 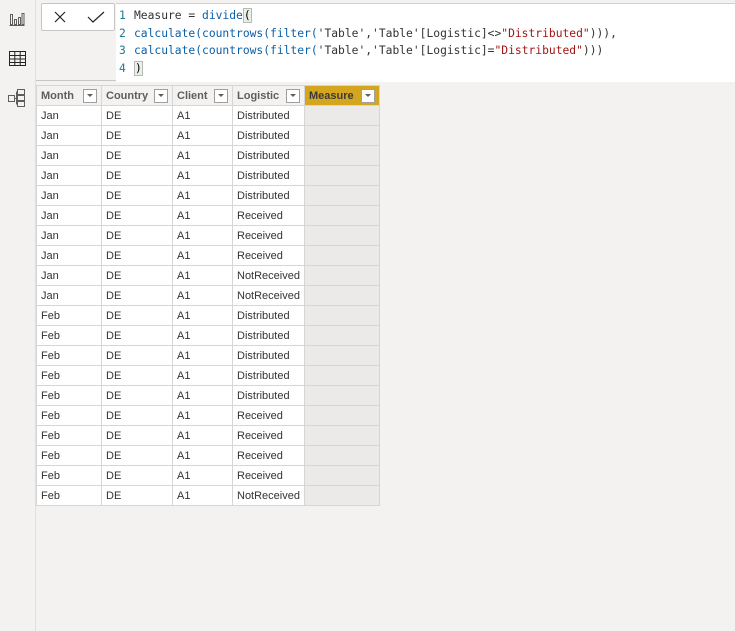 I want to click on column-header-logistic: Logistic, so click(x=268, y=95).